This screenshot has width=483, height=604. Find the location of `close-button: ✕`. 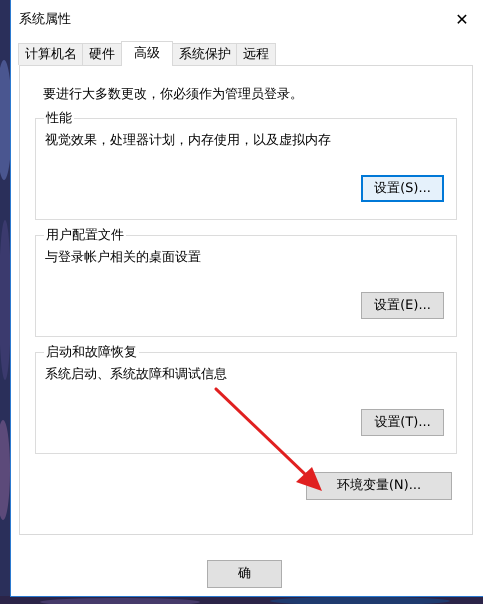

close-button: ✕ is located at coordinates (462, 20).